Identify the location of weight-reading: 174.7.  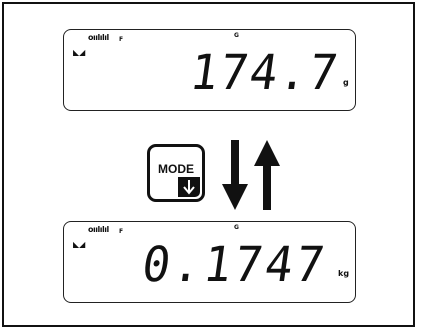
(265, 72).